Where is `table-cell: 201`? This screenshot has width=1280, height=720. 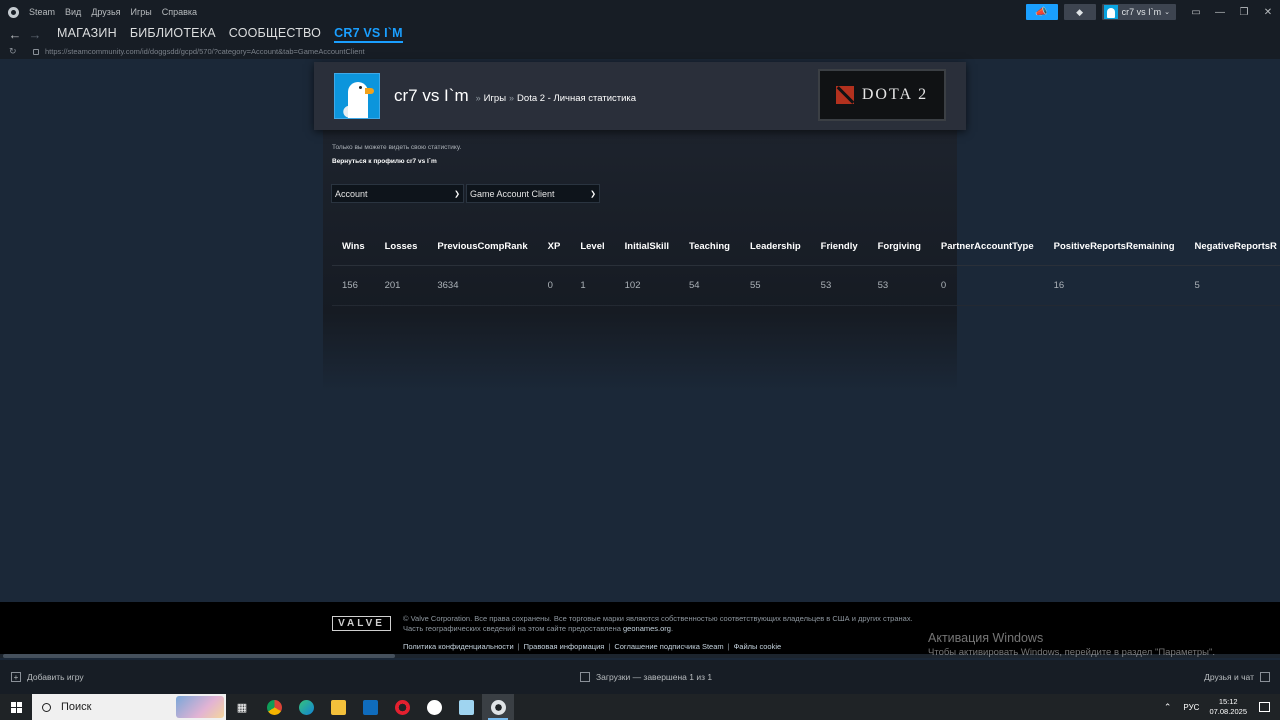 table-cell: 201 is located at coordinates (401, 285).